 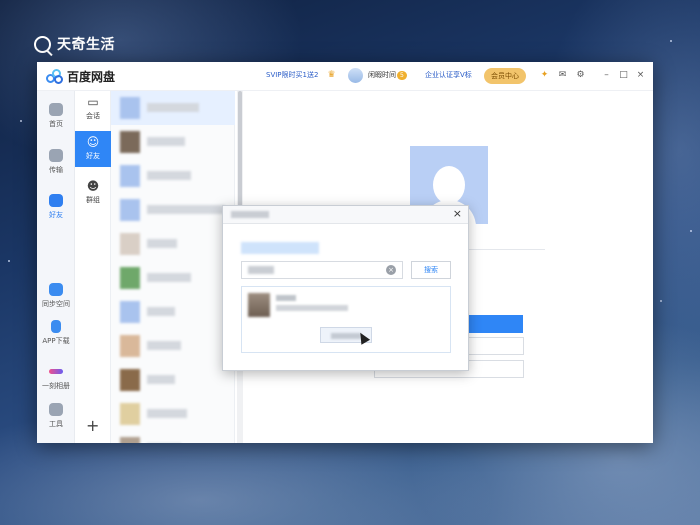 I want to click on sync-icon, so click(x=56, y=289).